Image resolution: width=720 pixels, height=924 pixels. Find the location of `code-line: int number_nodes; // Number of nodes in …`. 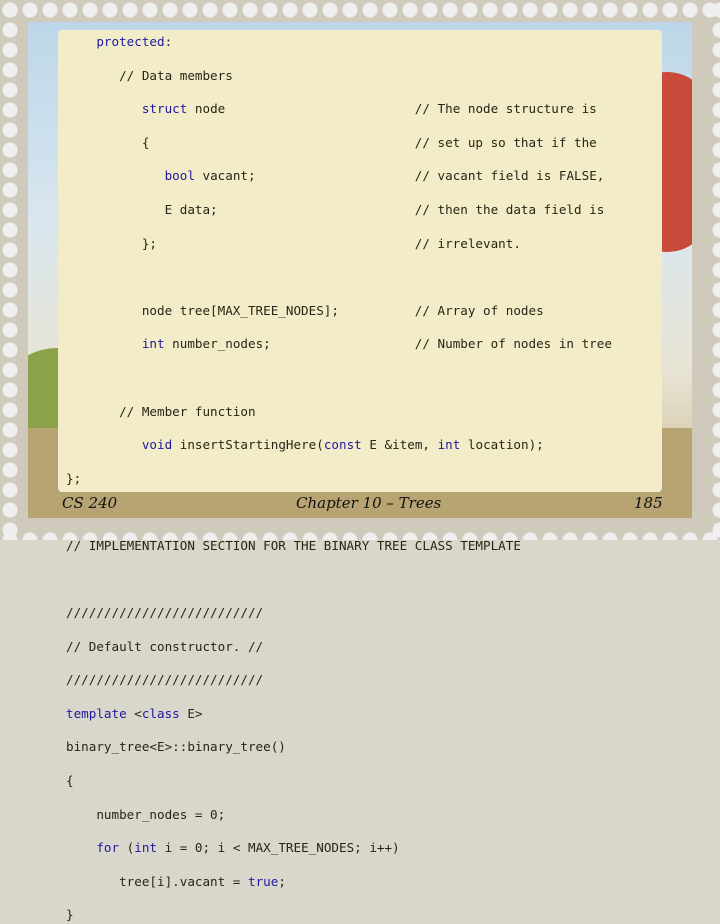

code-line: int number_nodes; // Number of nodes in … is located at coordinates (376, 344).